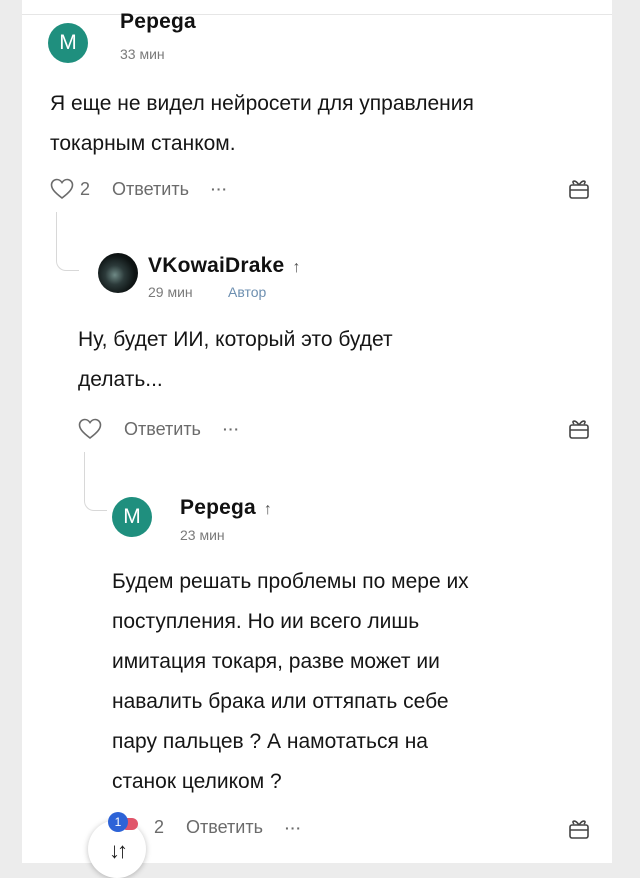  I want to click on comment-text-line: поступления. Но ии всего лишь, so click(266, 621).